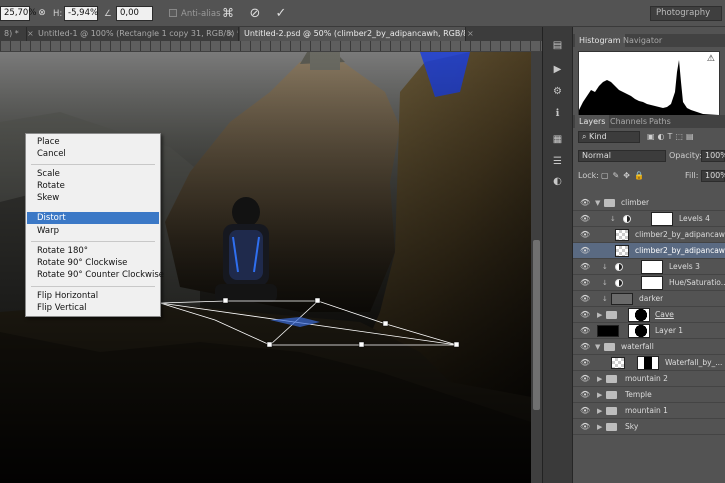  What do you see at coordinates (713, 156) in the screenshot?
I see `opacity-field: 100%` at bounding box center [713, 156].